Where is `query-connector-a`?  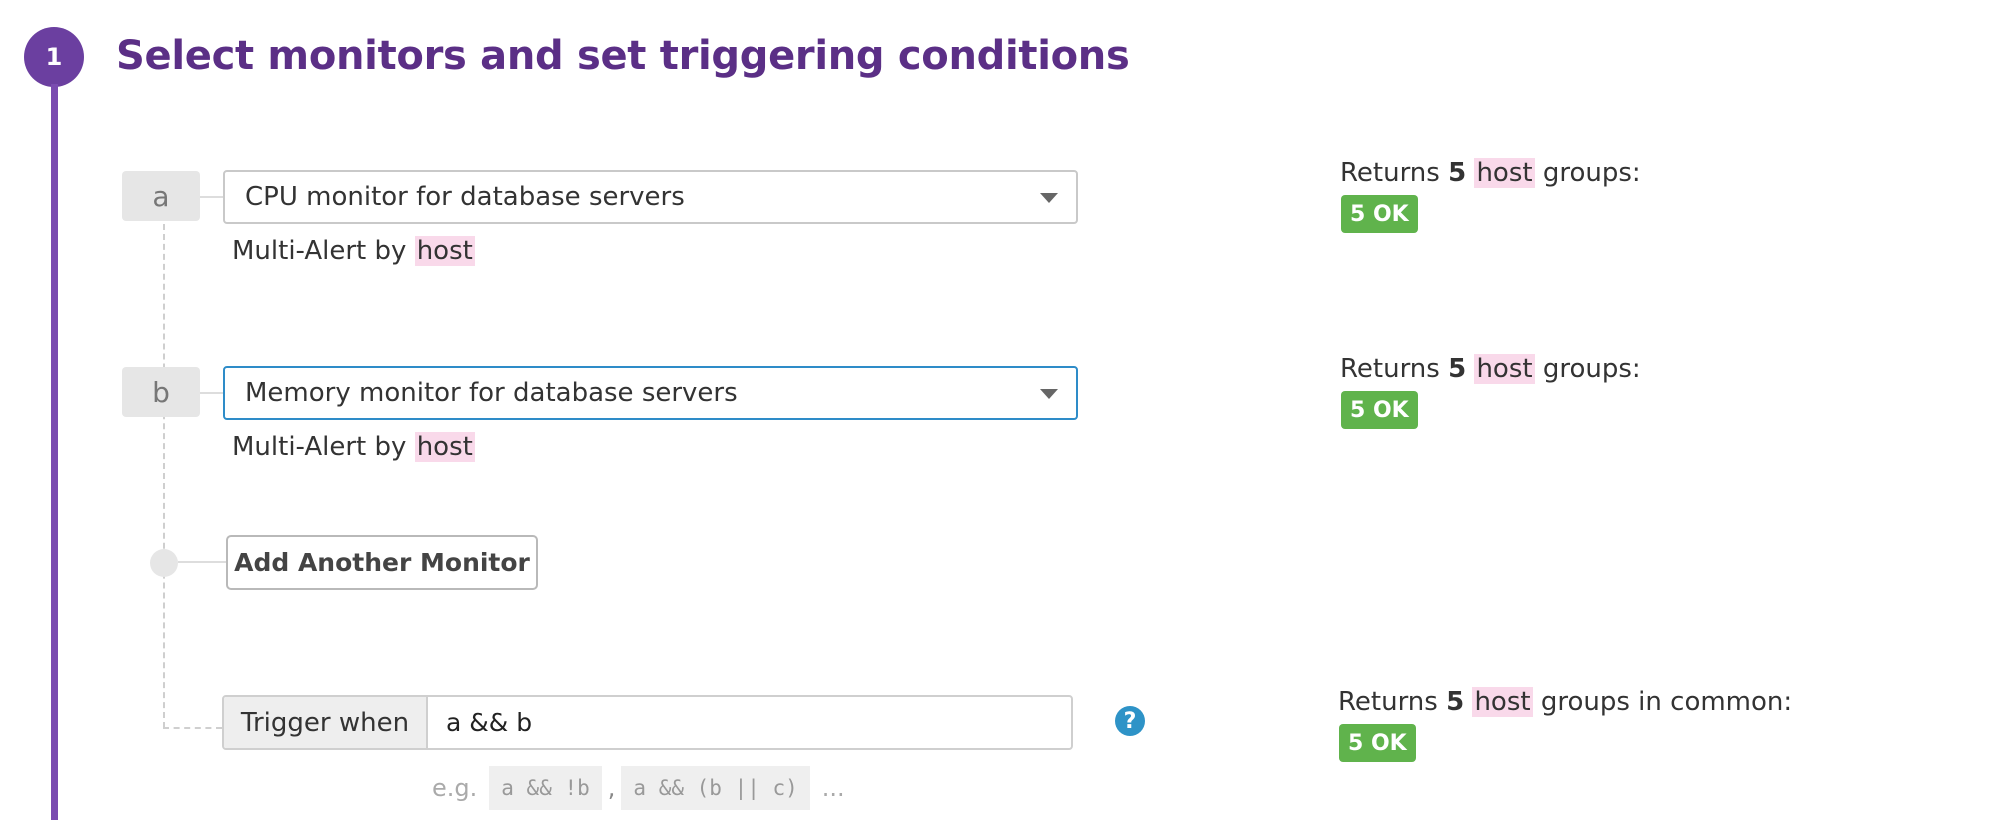 query-connector-a is located at coordinates (211, 197).